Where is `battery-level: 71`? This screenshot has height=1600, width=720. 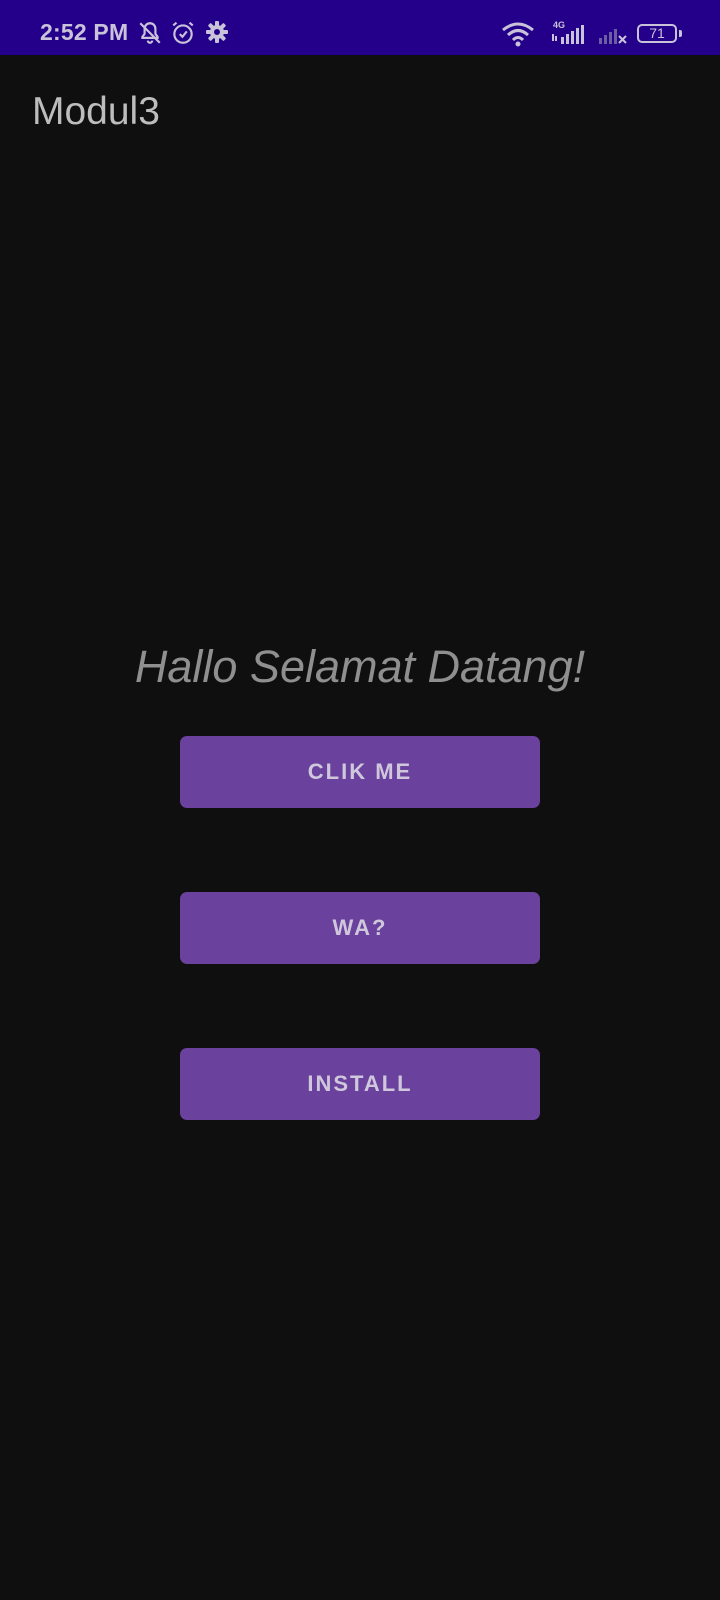
battery-level: 71 is located at coordinates (657, 33).